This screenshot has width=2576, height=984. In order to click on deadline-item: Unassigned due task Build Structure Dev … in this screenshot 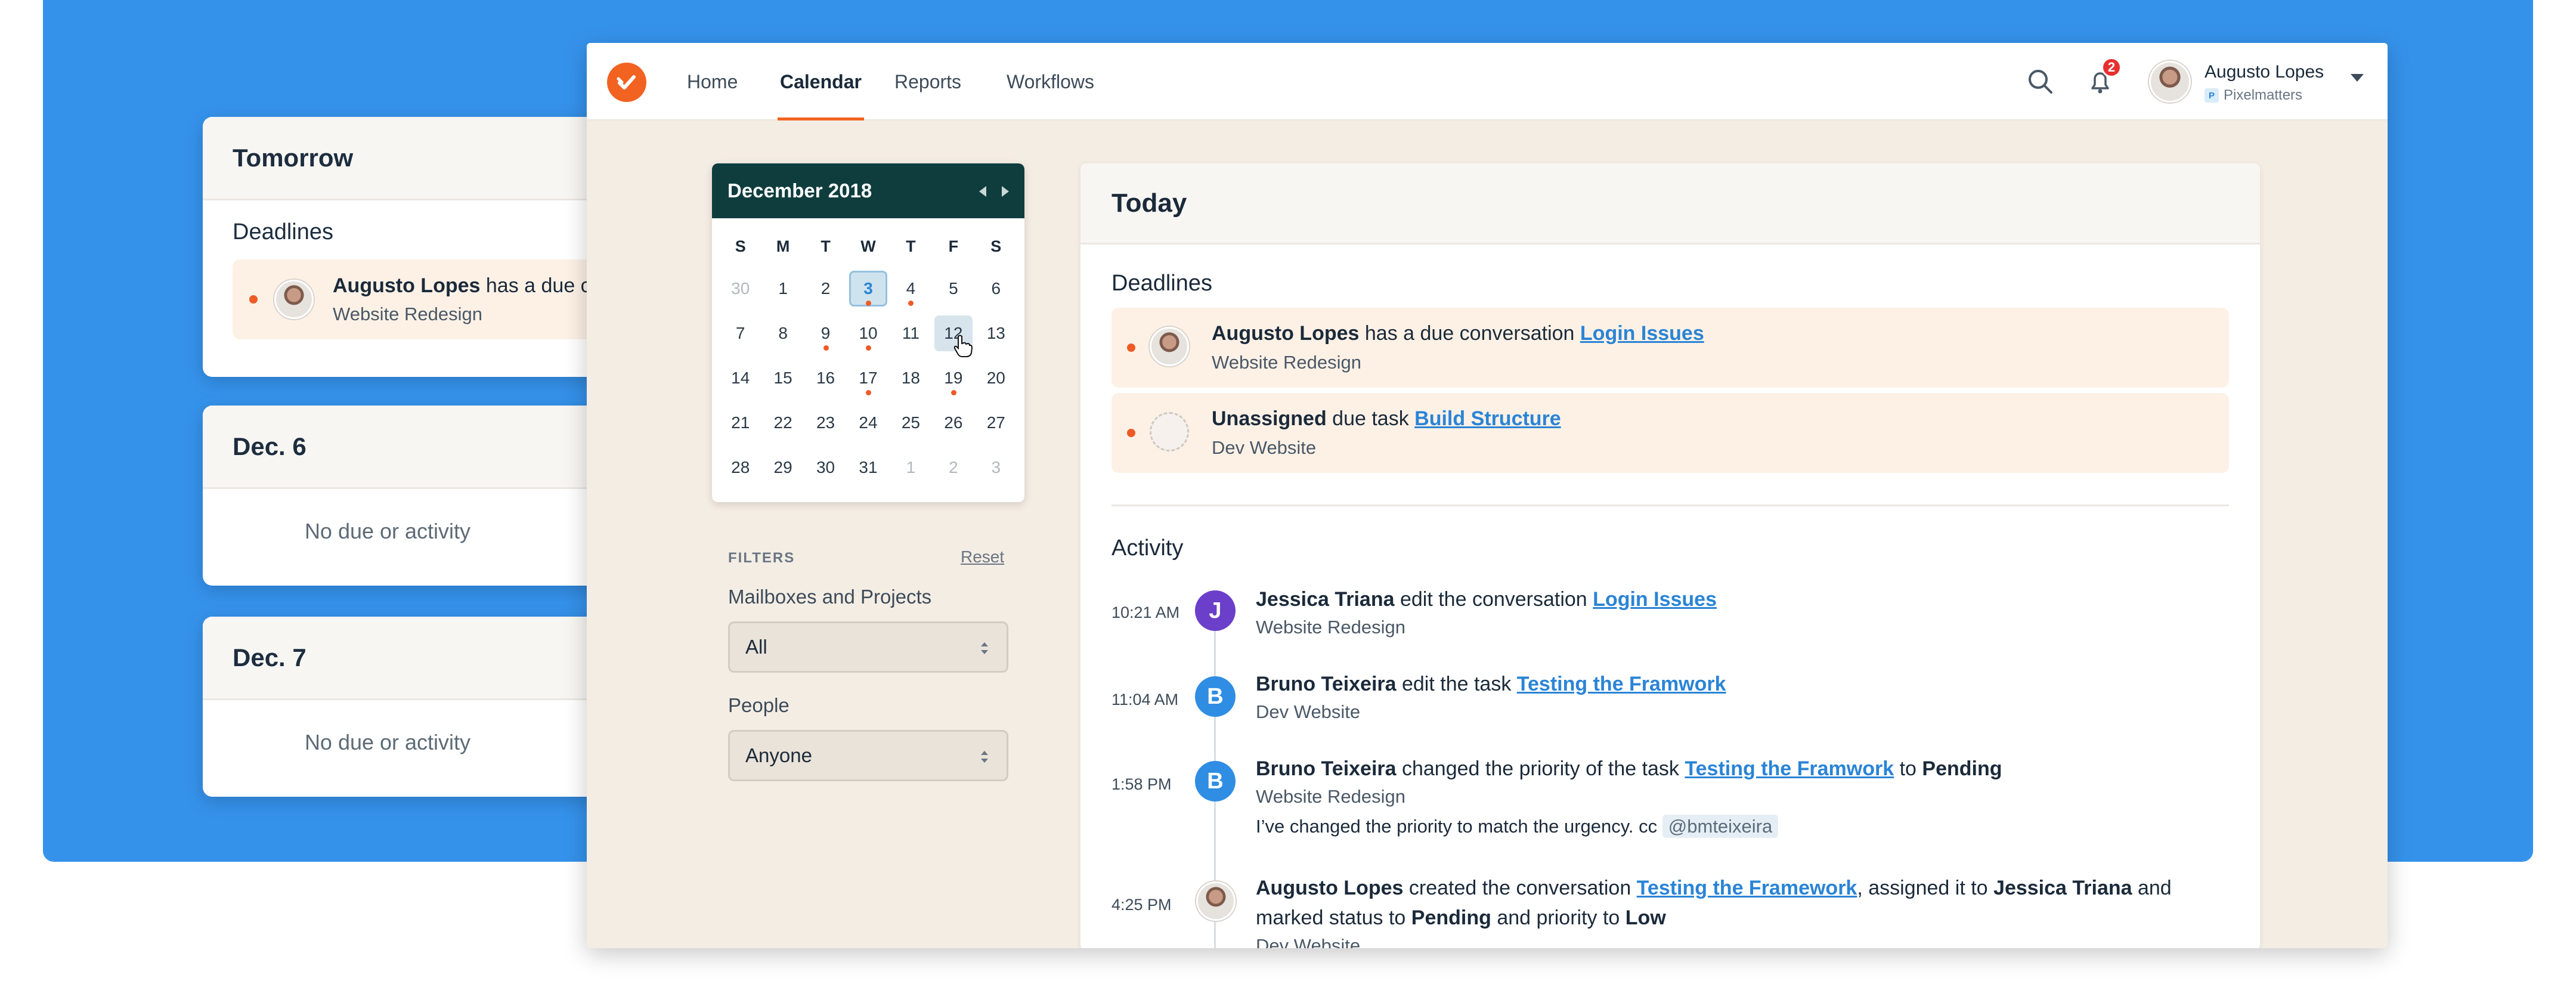, I will do `click(1670, 433)`.